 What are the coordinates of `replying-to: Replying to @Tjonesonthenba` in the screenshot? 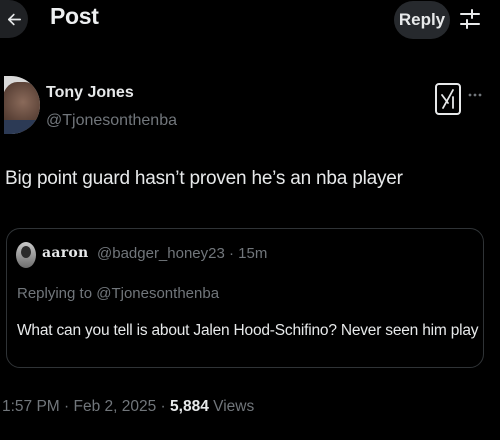 It's located at (118, 293).